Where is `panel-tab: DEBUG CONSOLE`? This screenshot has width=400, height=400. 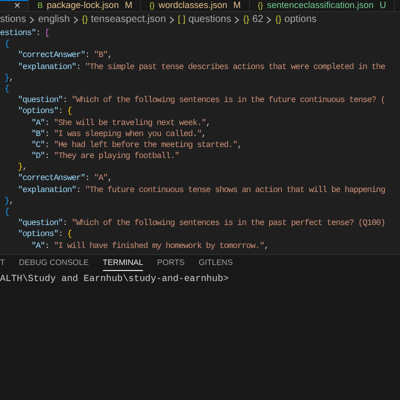 panel-tab: DEBUG CONSOLE is located at coordinates (53, 263).